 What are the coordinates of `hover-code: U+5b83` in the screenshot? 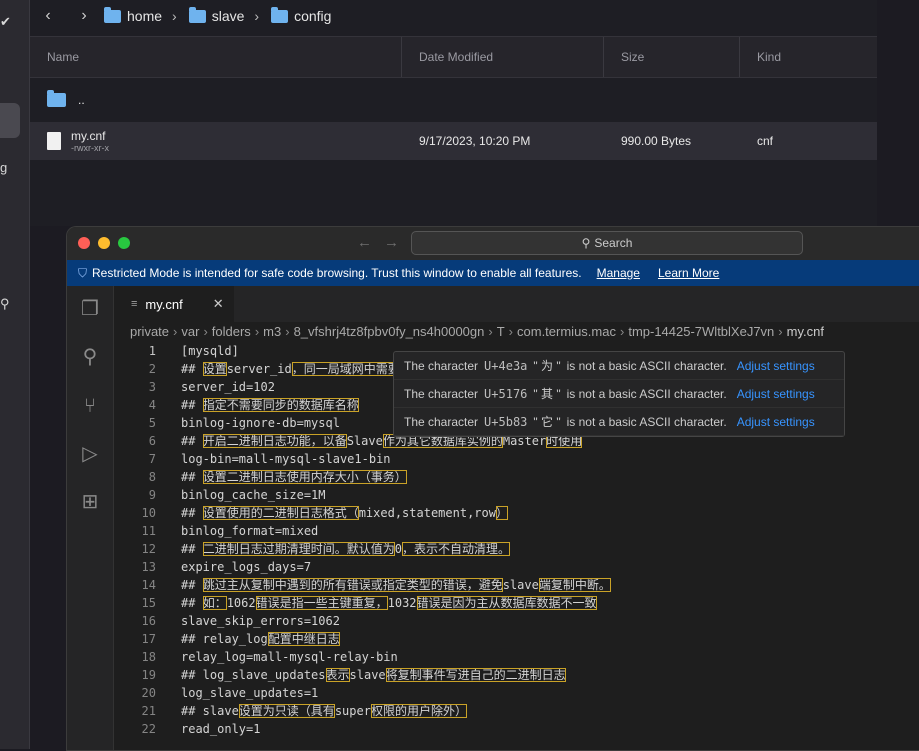 It's located at (506, 421).